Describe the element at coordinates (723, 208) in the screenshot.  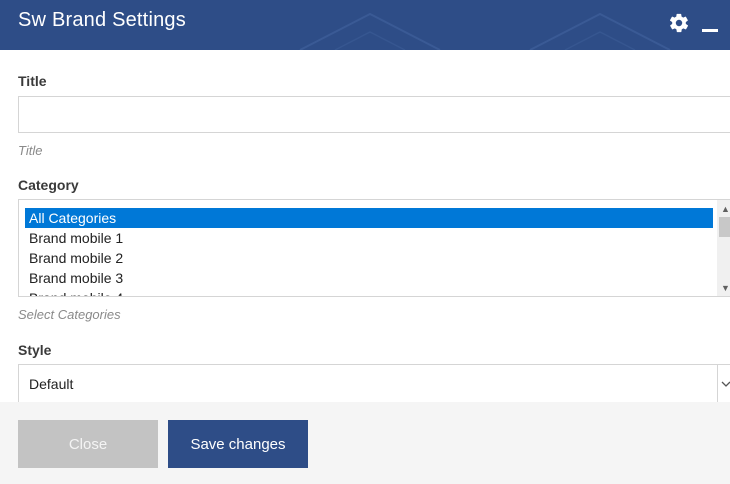
I see `scroll-up-icon: ▲` at that location.